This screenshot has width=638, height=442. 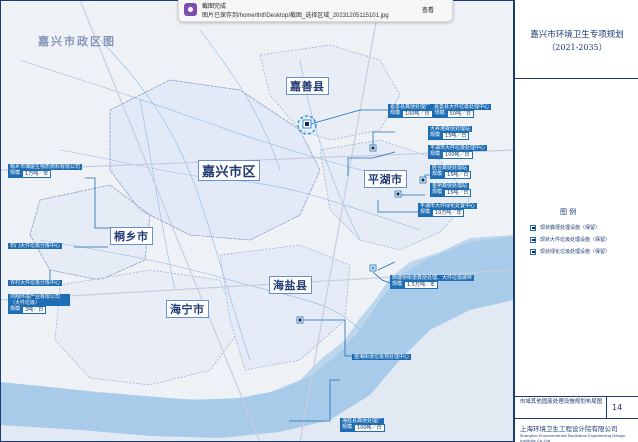 What do you see at coordinates (437, 193) in the screenshot?
I see `pinghu-fecal-3-scale-label: 规模` at bounding box center [437, 193].